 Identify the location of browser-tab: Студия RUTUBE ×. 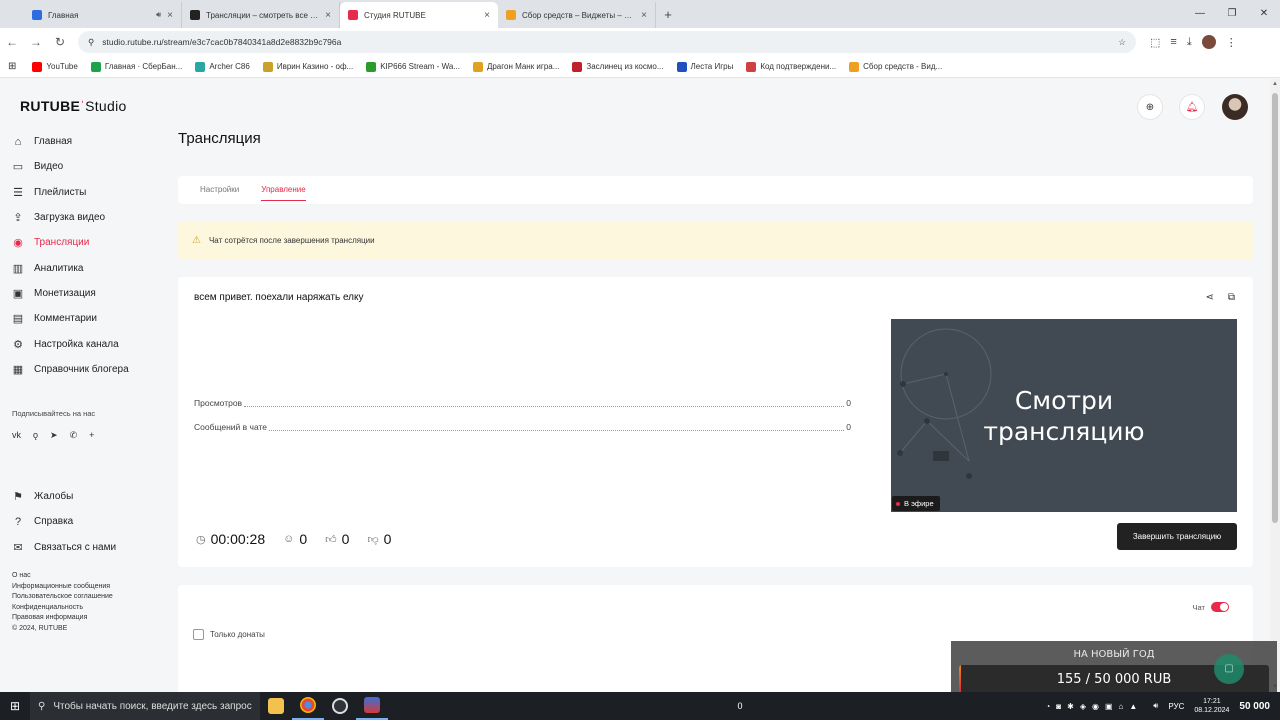
(419, 15).